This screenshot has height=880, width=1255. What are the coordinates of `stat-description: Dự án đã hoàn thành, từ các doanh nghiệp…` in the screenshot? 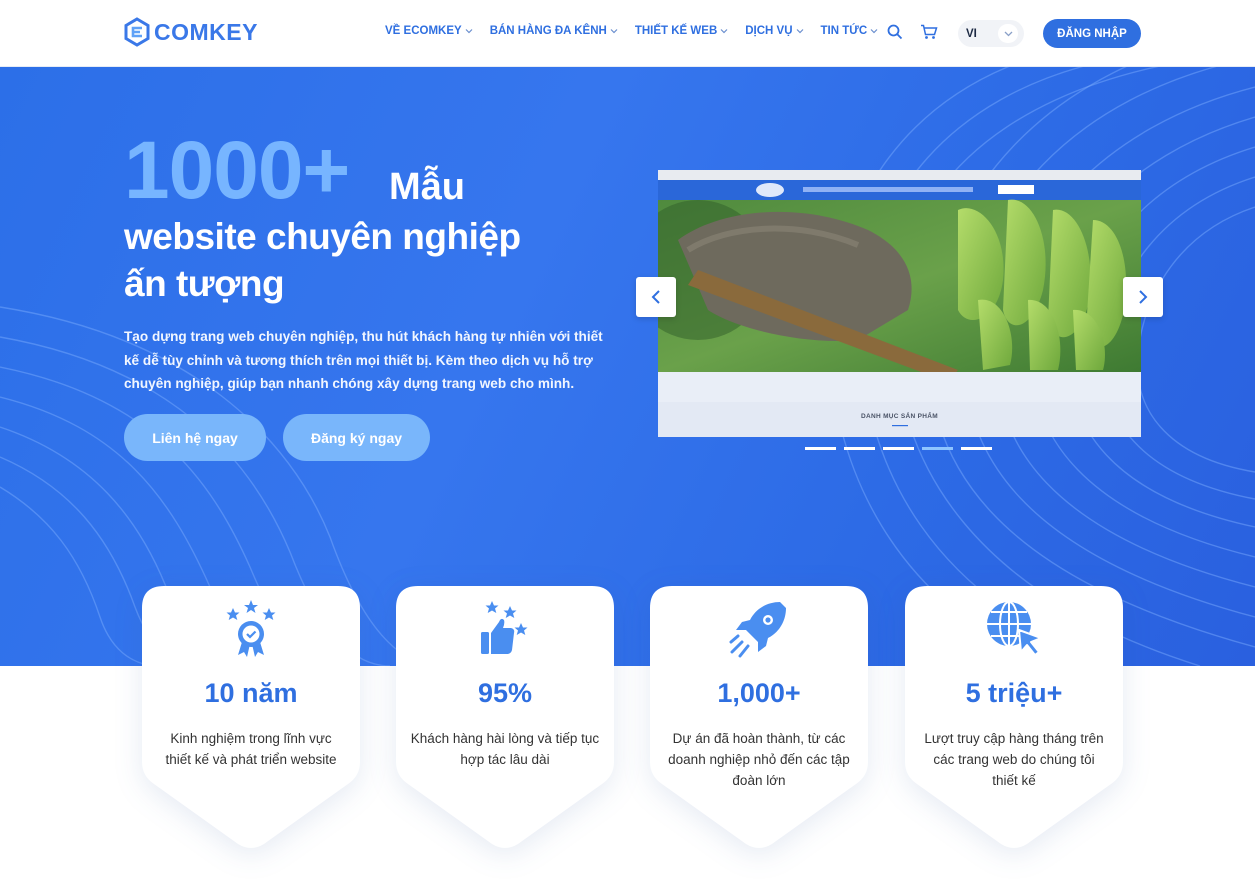 It's located at (759, 759).